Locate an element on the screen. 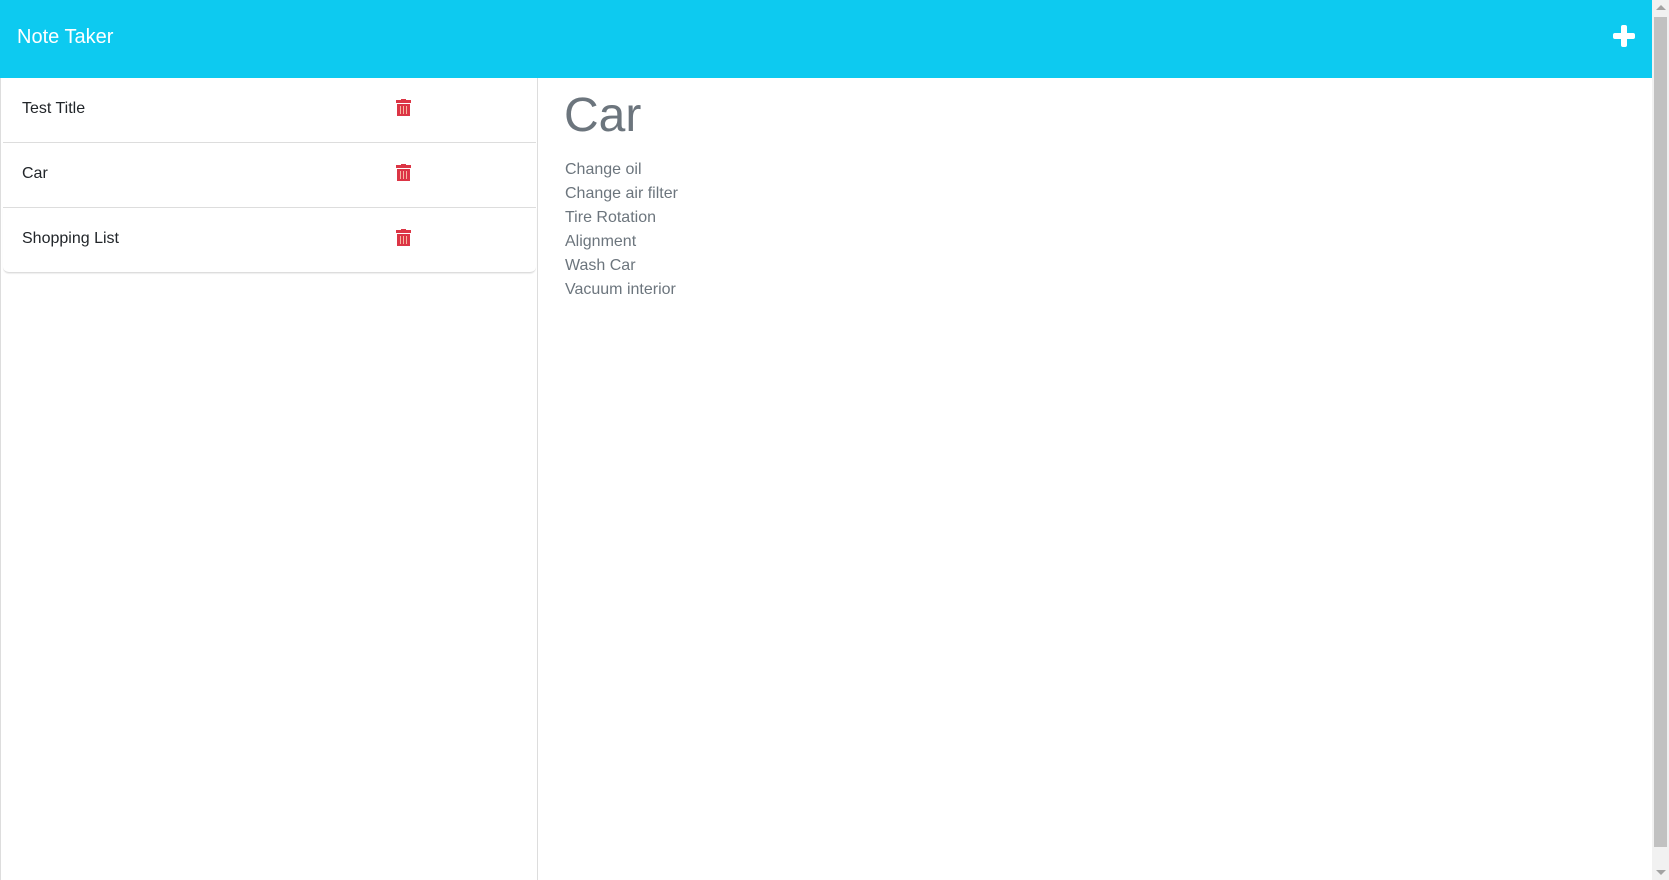  app-title: Note Taker is located at coordinates (65, 37).